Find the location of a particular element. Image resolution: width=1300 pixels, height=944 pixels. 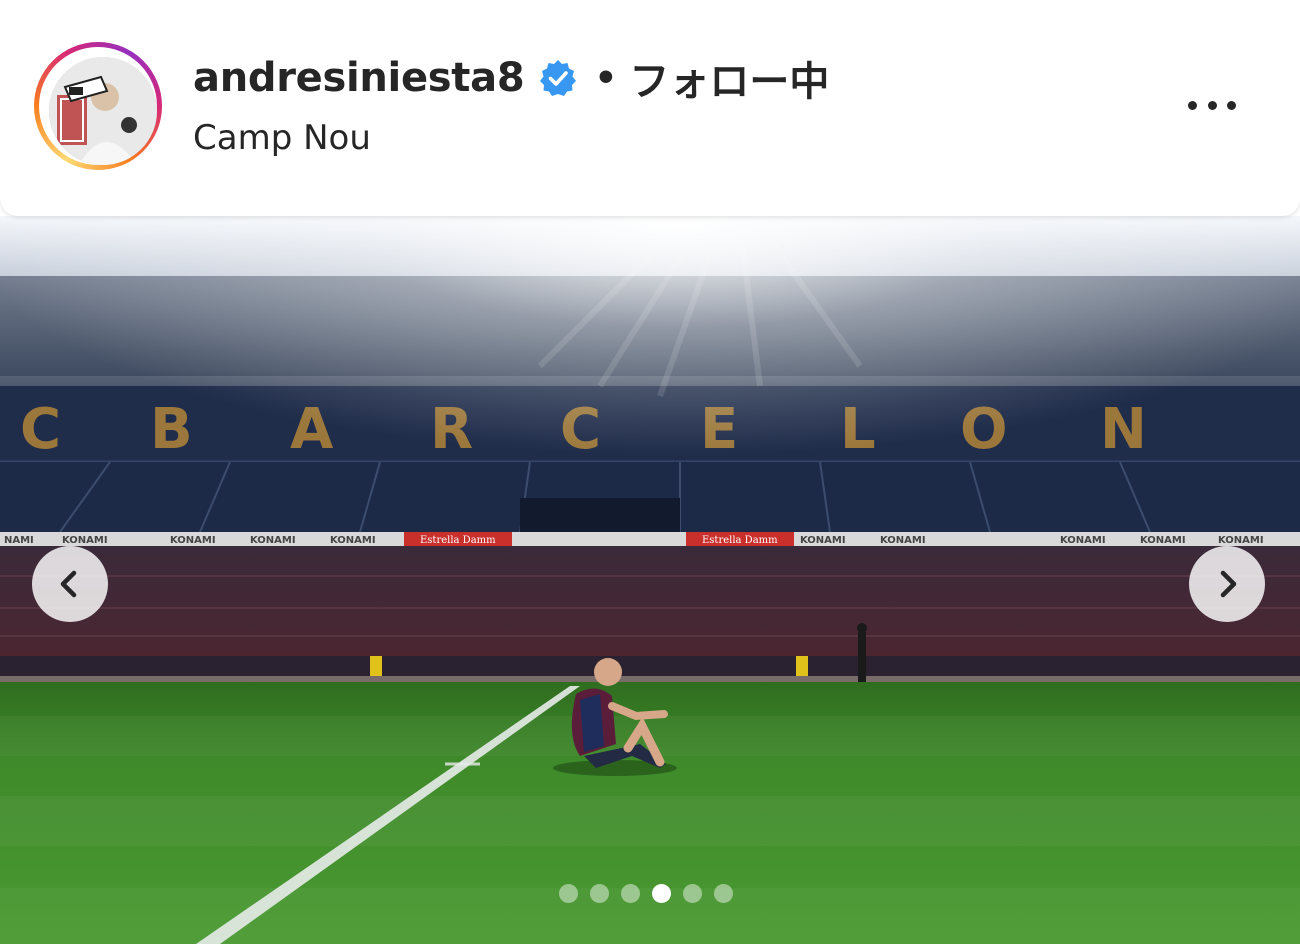

carousel-next-button is located at coordinates (1227, 584).